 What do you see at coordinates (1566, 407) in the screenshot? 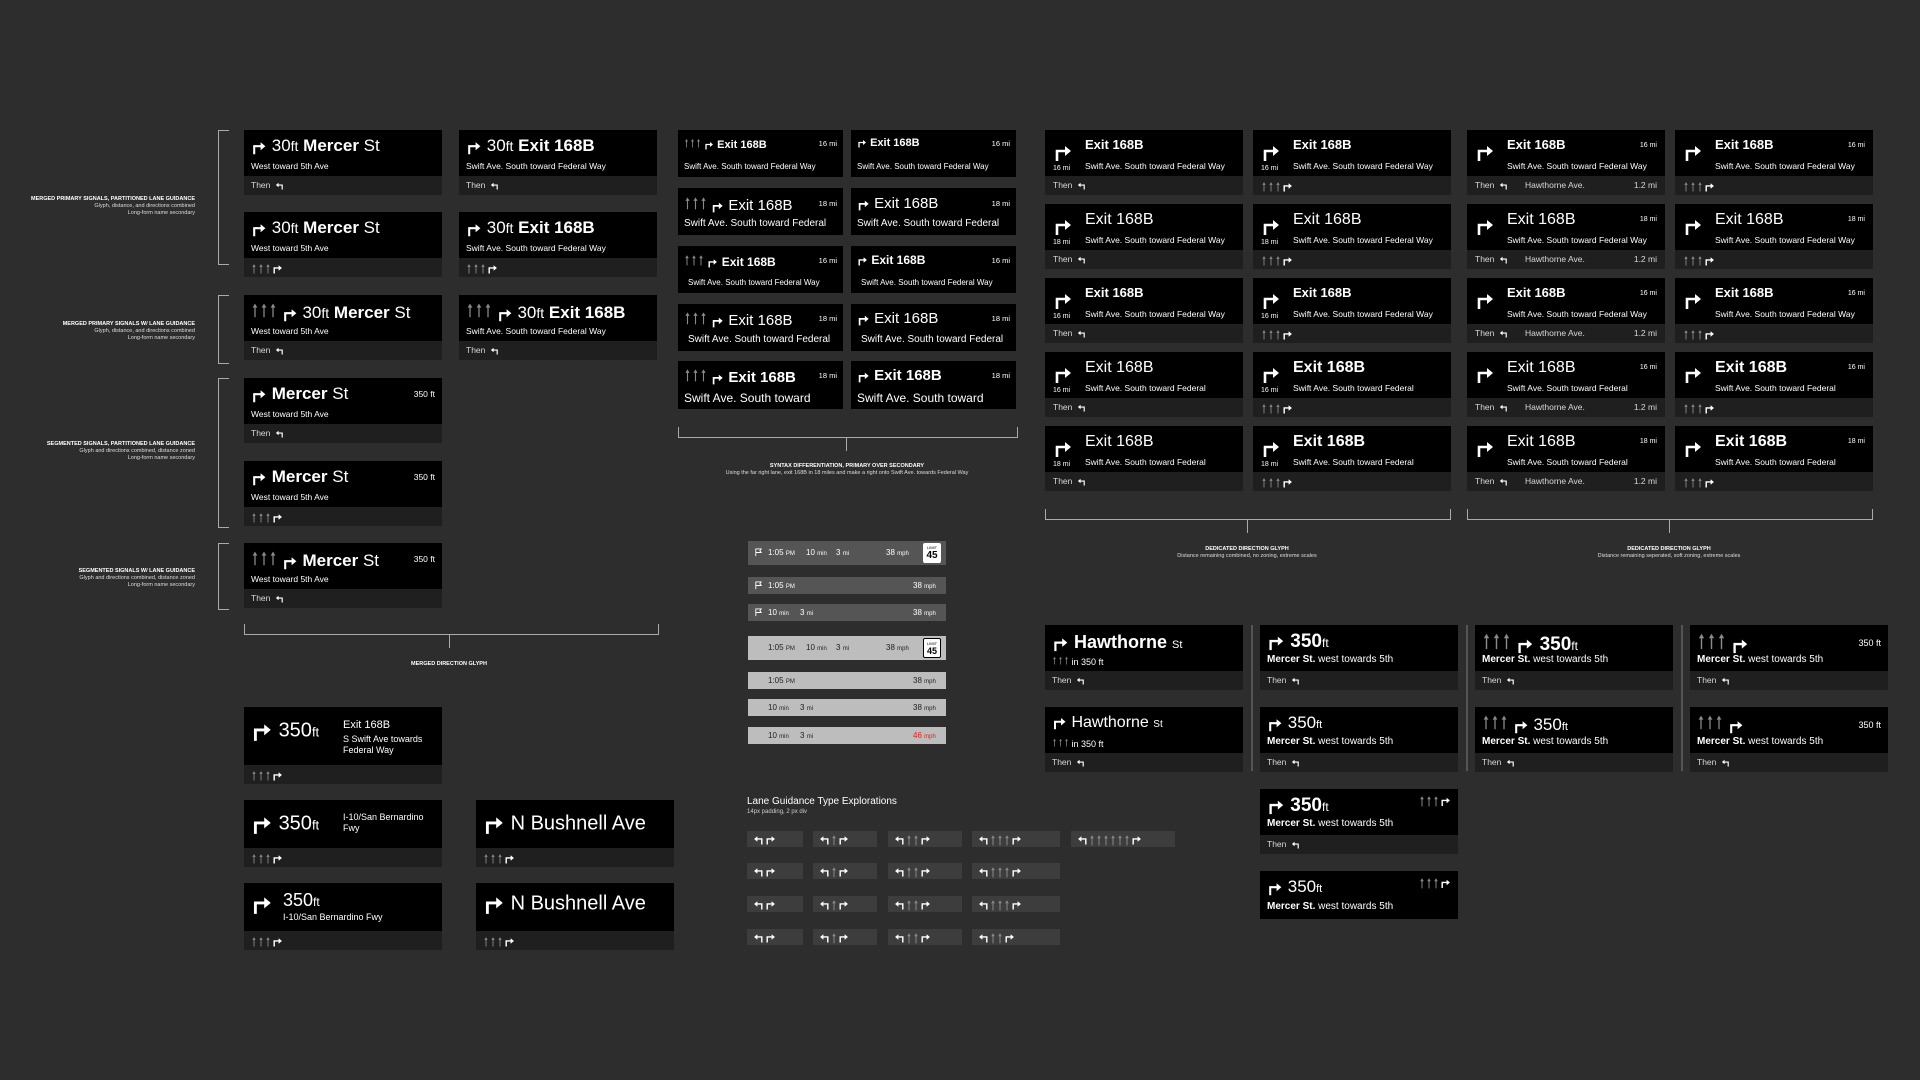
I see `then-strip: Then Hawthorne Ave. 1.2 mi` at bounding box center [1566, 407].